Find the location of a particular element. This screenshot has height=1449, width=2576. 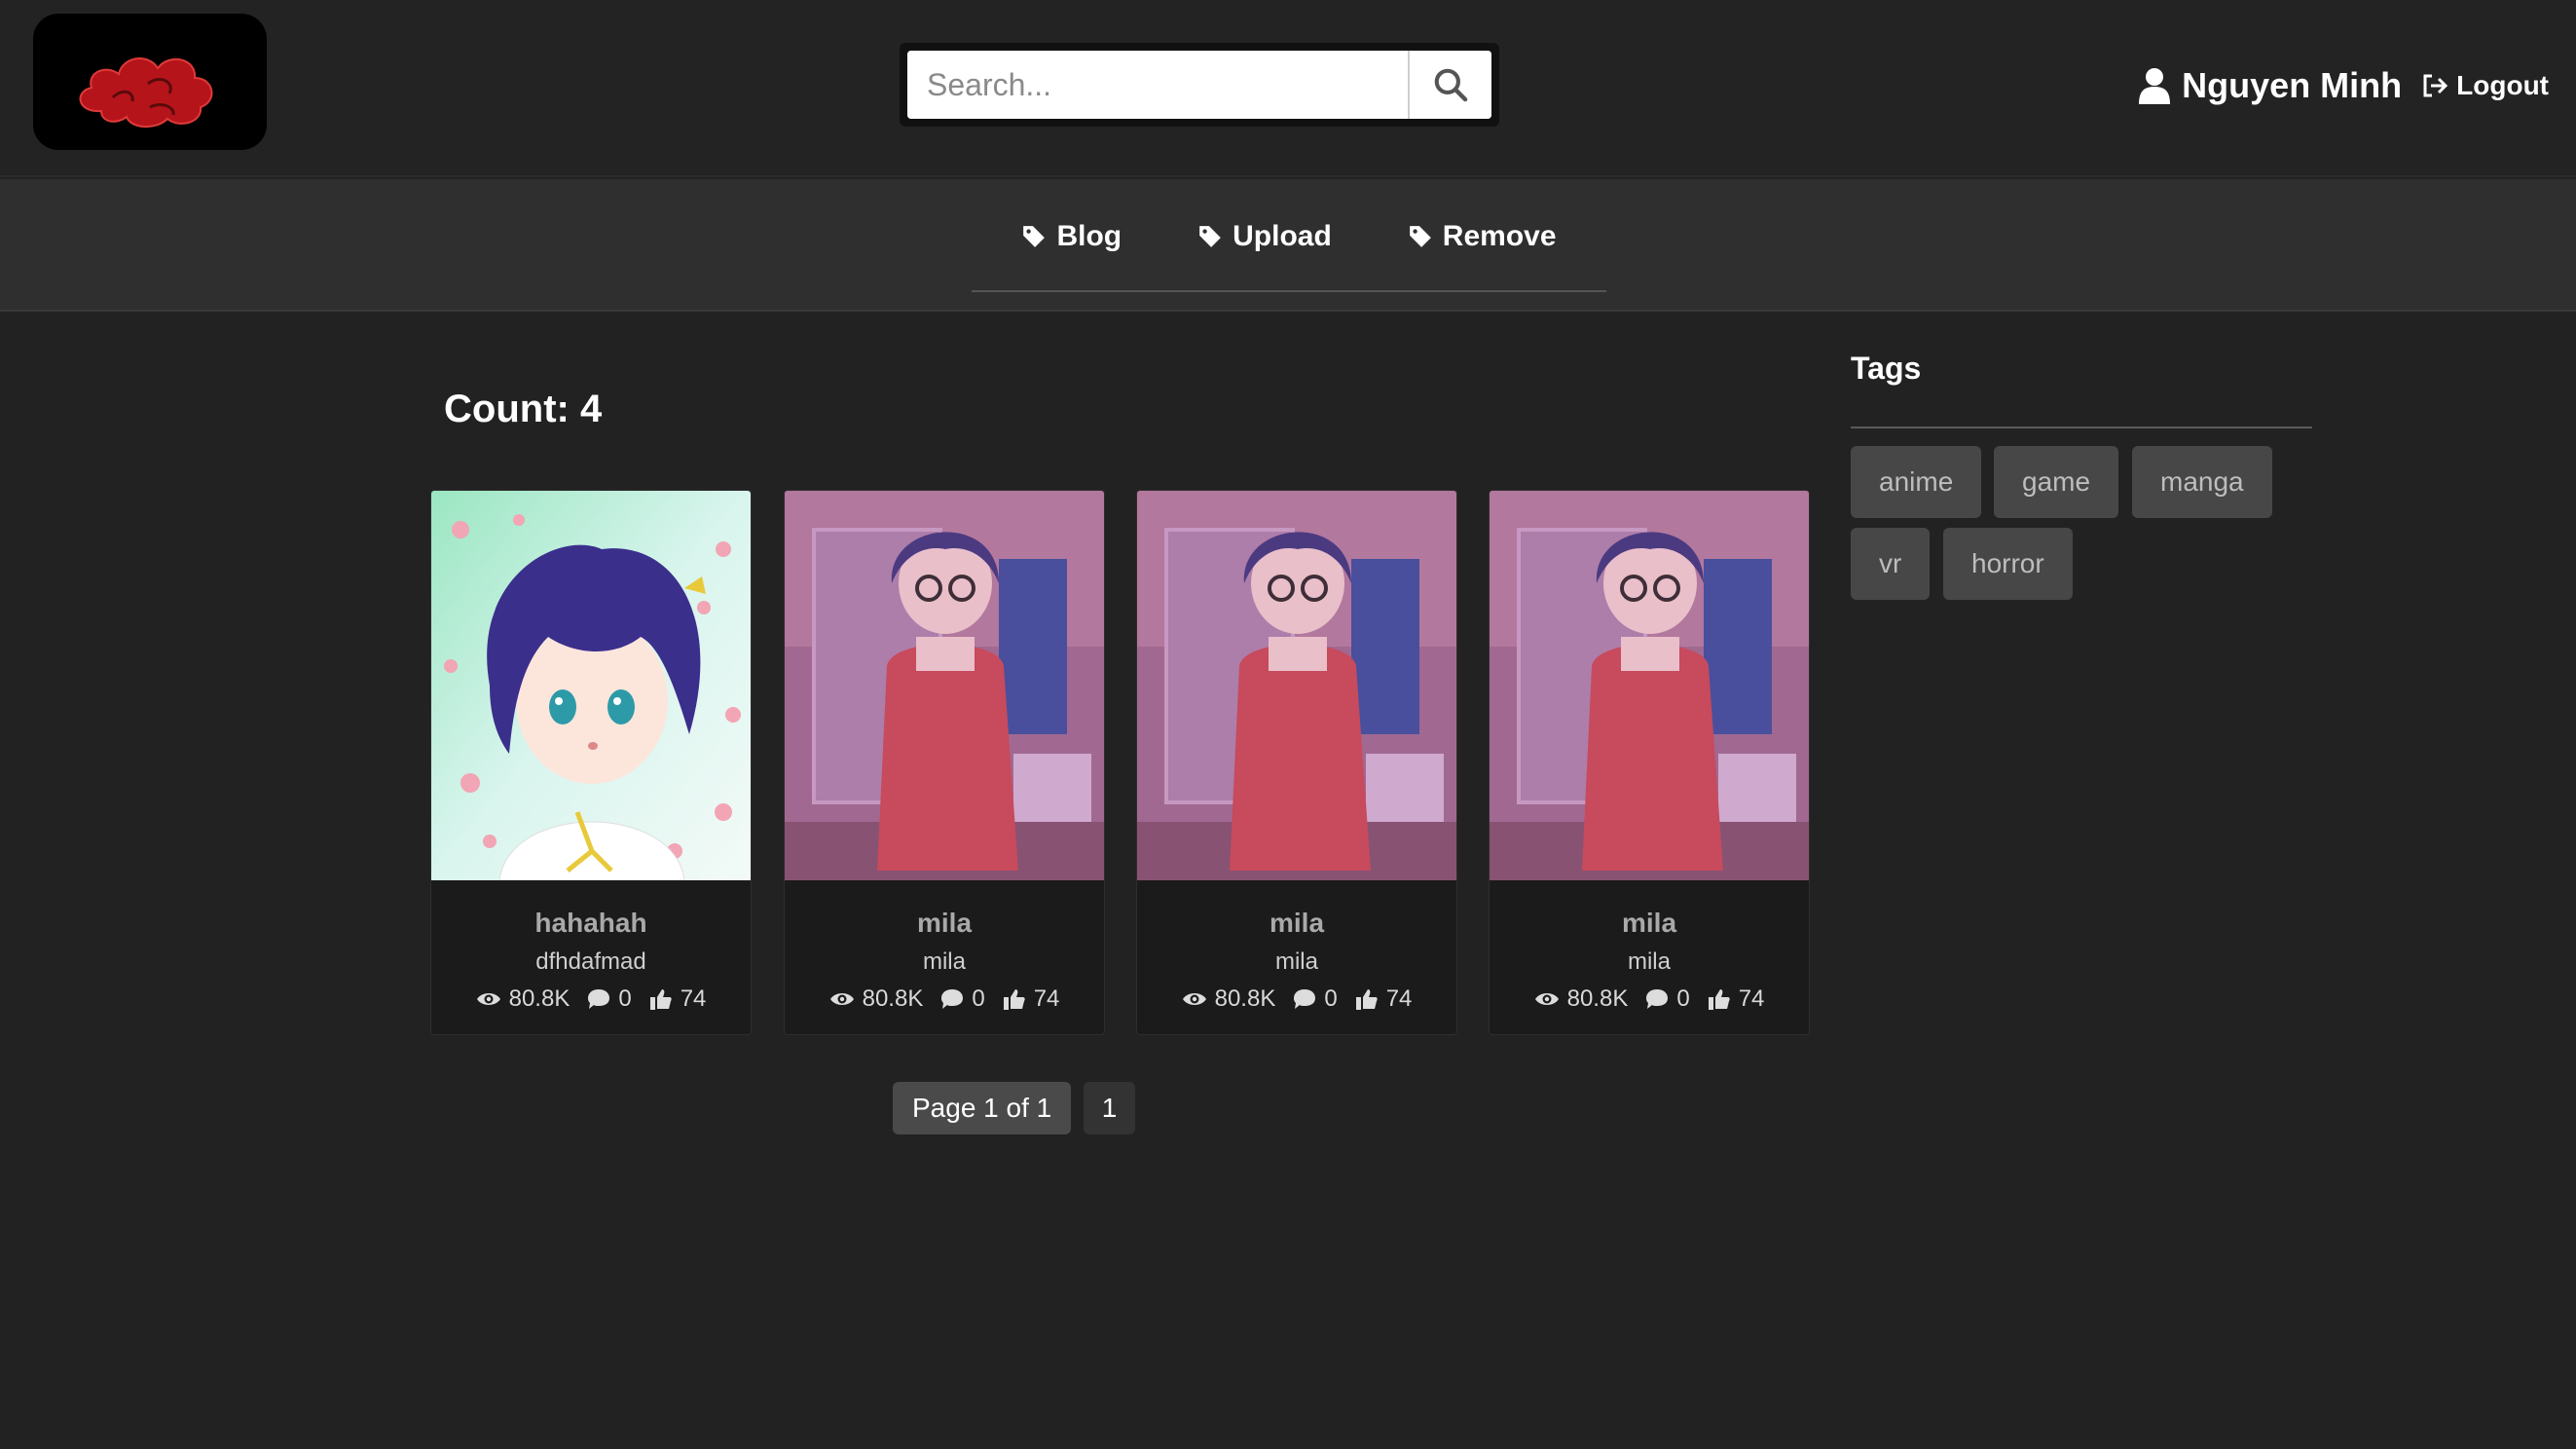

page-number-button: 1 is located at coordinates (1109, 1108).